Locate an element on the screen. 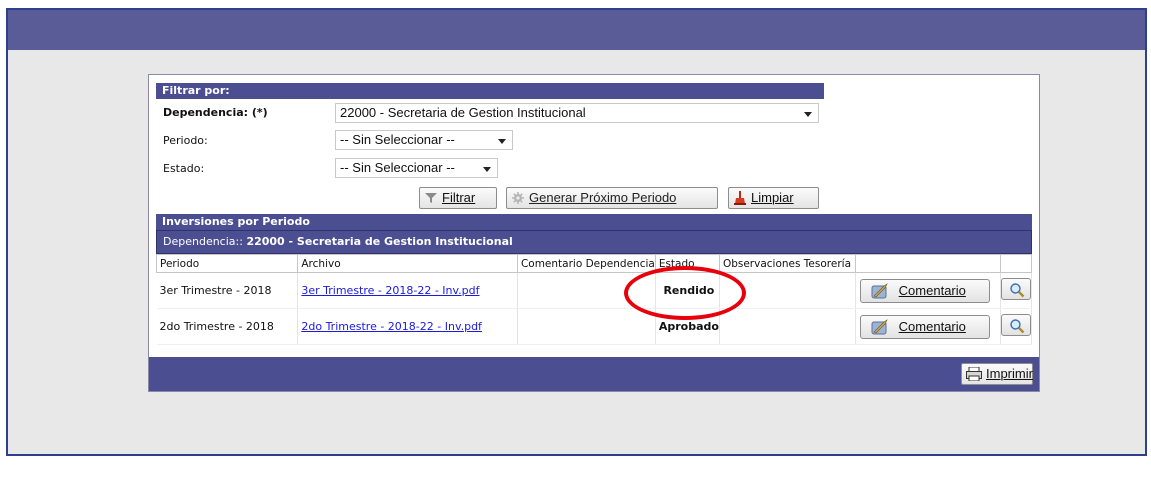 The width and height of the screenshot is (1151, 480). imprimir-button: Imprimir is located at coordinates (997, 374).